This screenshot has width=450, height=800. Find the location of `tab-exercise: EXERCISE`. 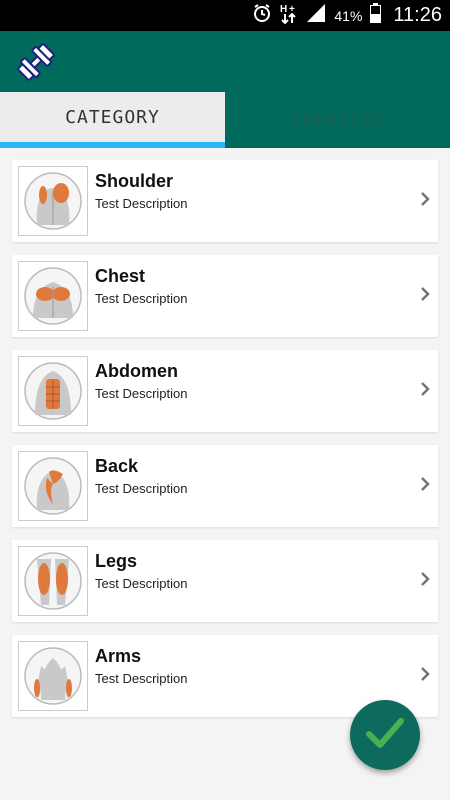

tab-exercise: EXERCISE is located at coordinates (337, 120).